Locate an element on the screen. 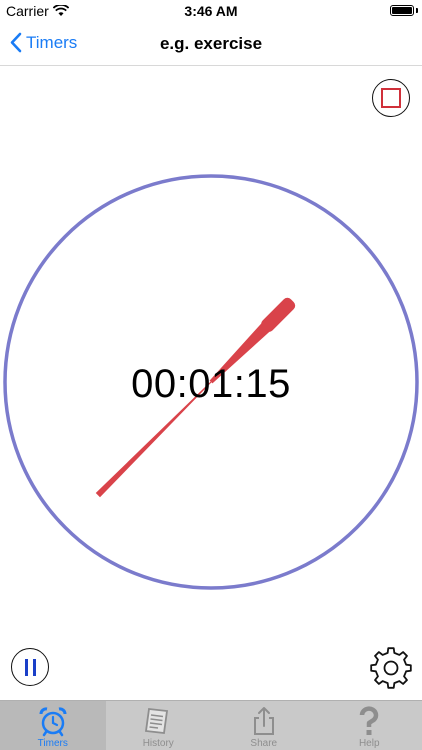 Image resolution: width=422 pixels, height=750 pixels. timer-readout: 00:01:15 is located at coordinates (211, 384).